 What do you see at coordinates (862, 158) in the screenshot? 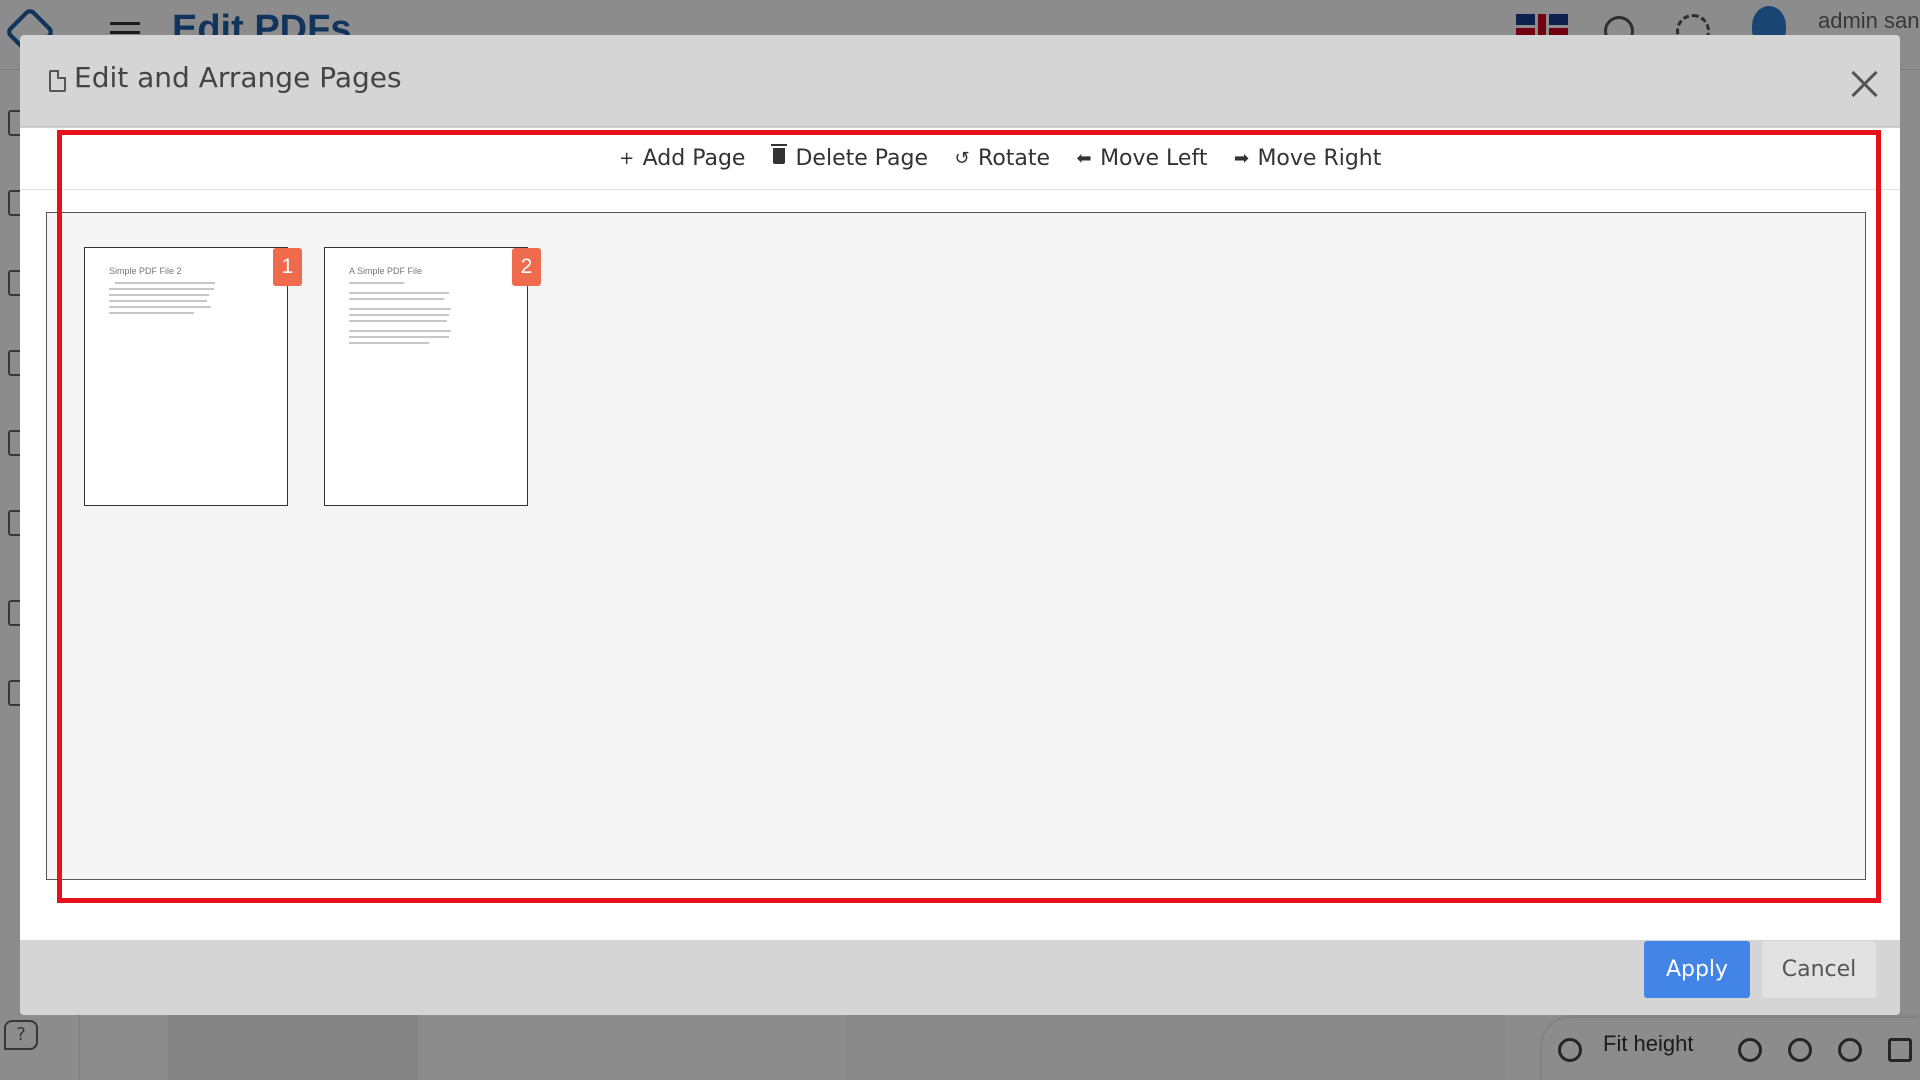
I see `delete-page-label: Delete Page` at bounding box center [862, 158].